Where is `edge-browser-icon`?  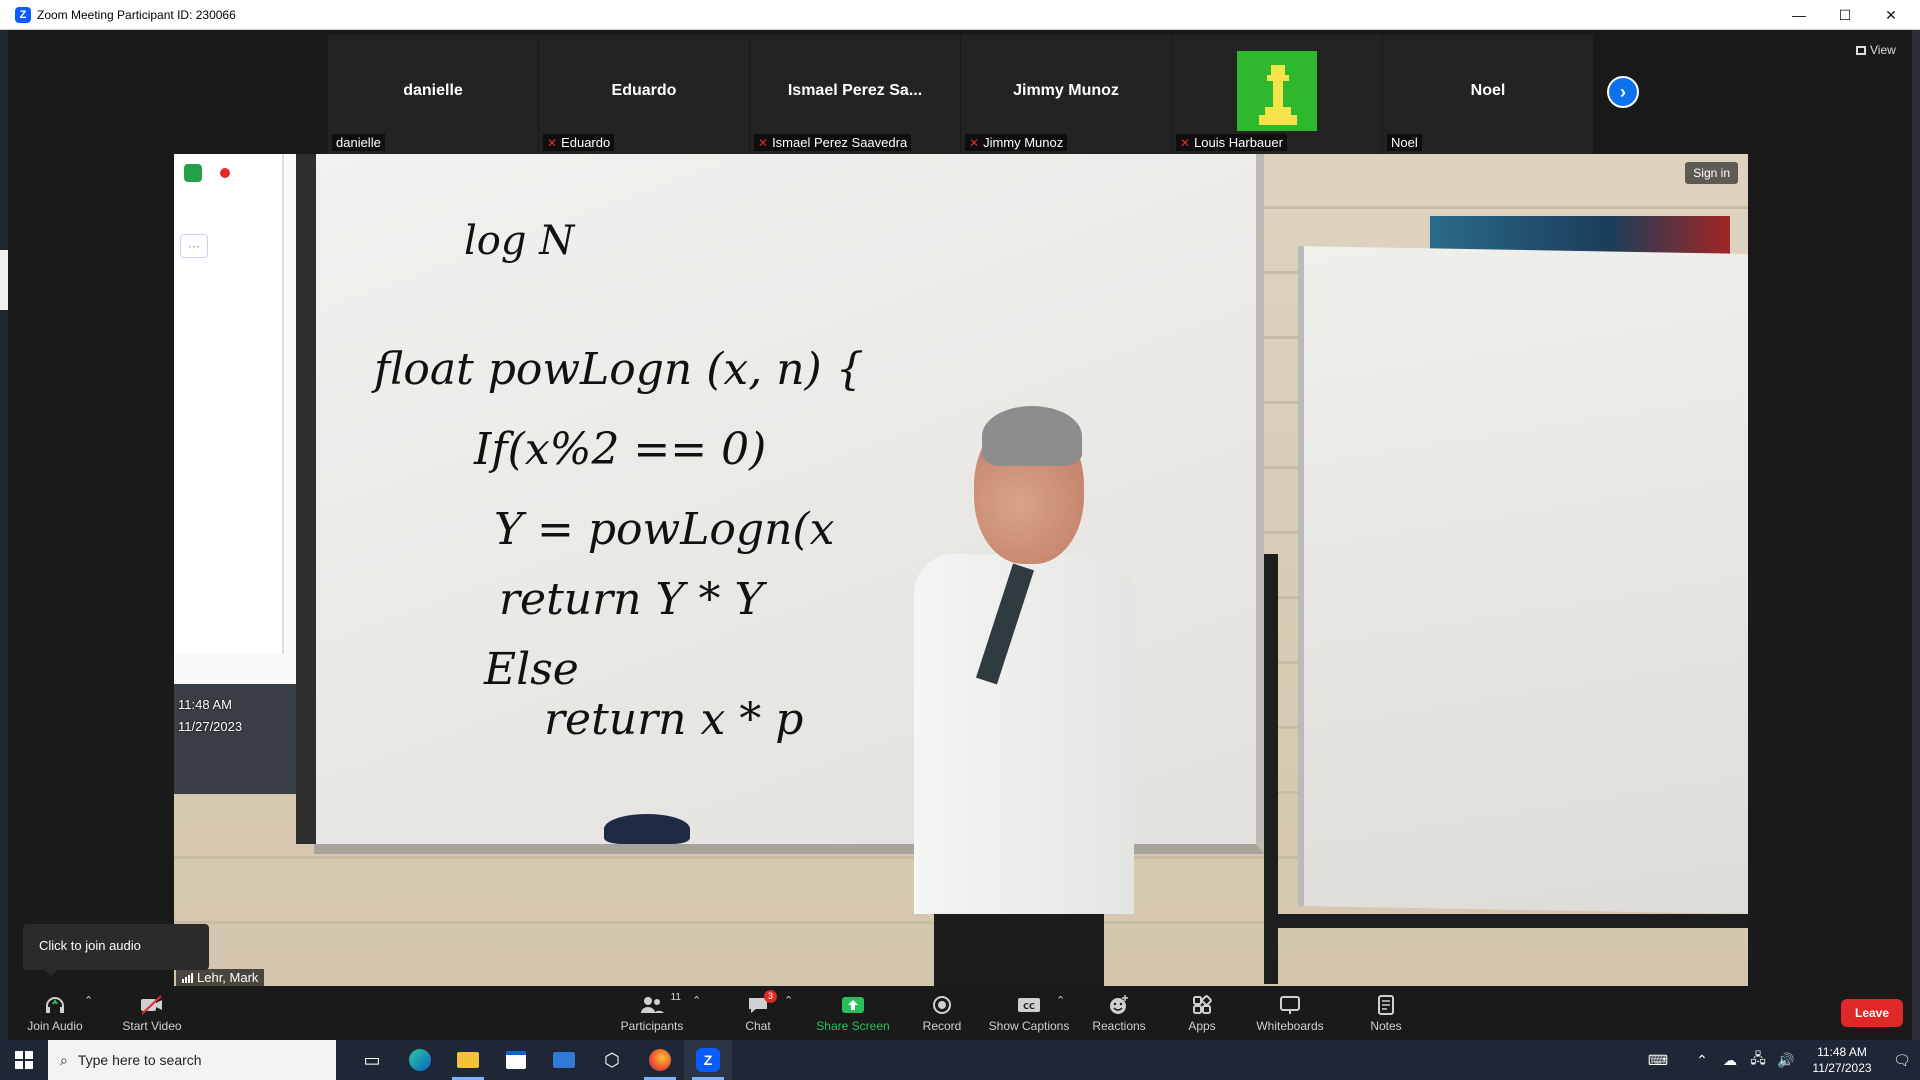
edge-browser-icon is located at coordinates (420, 1060).